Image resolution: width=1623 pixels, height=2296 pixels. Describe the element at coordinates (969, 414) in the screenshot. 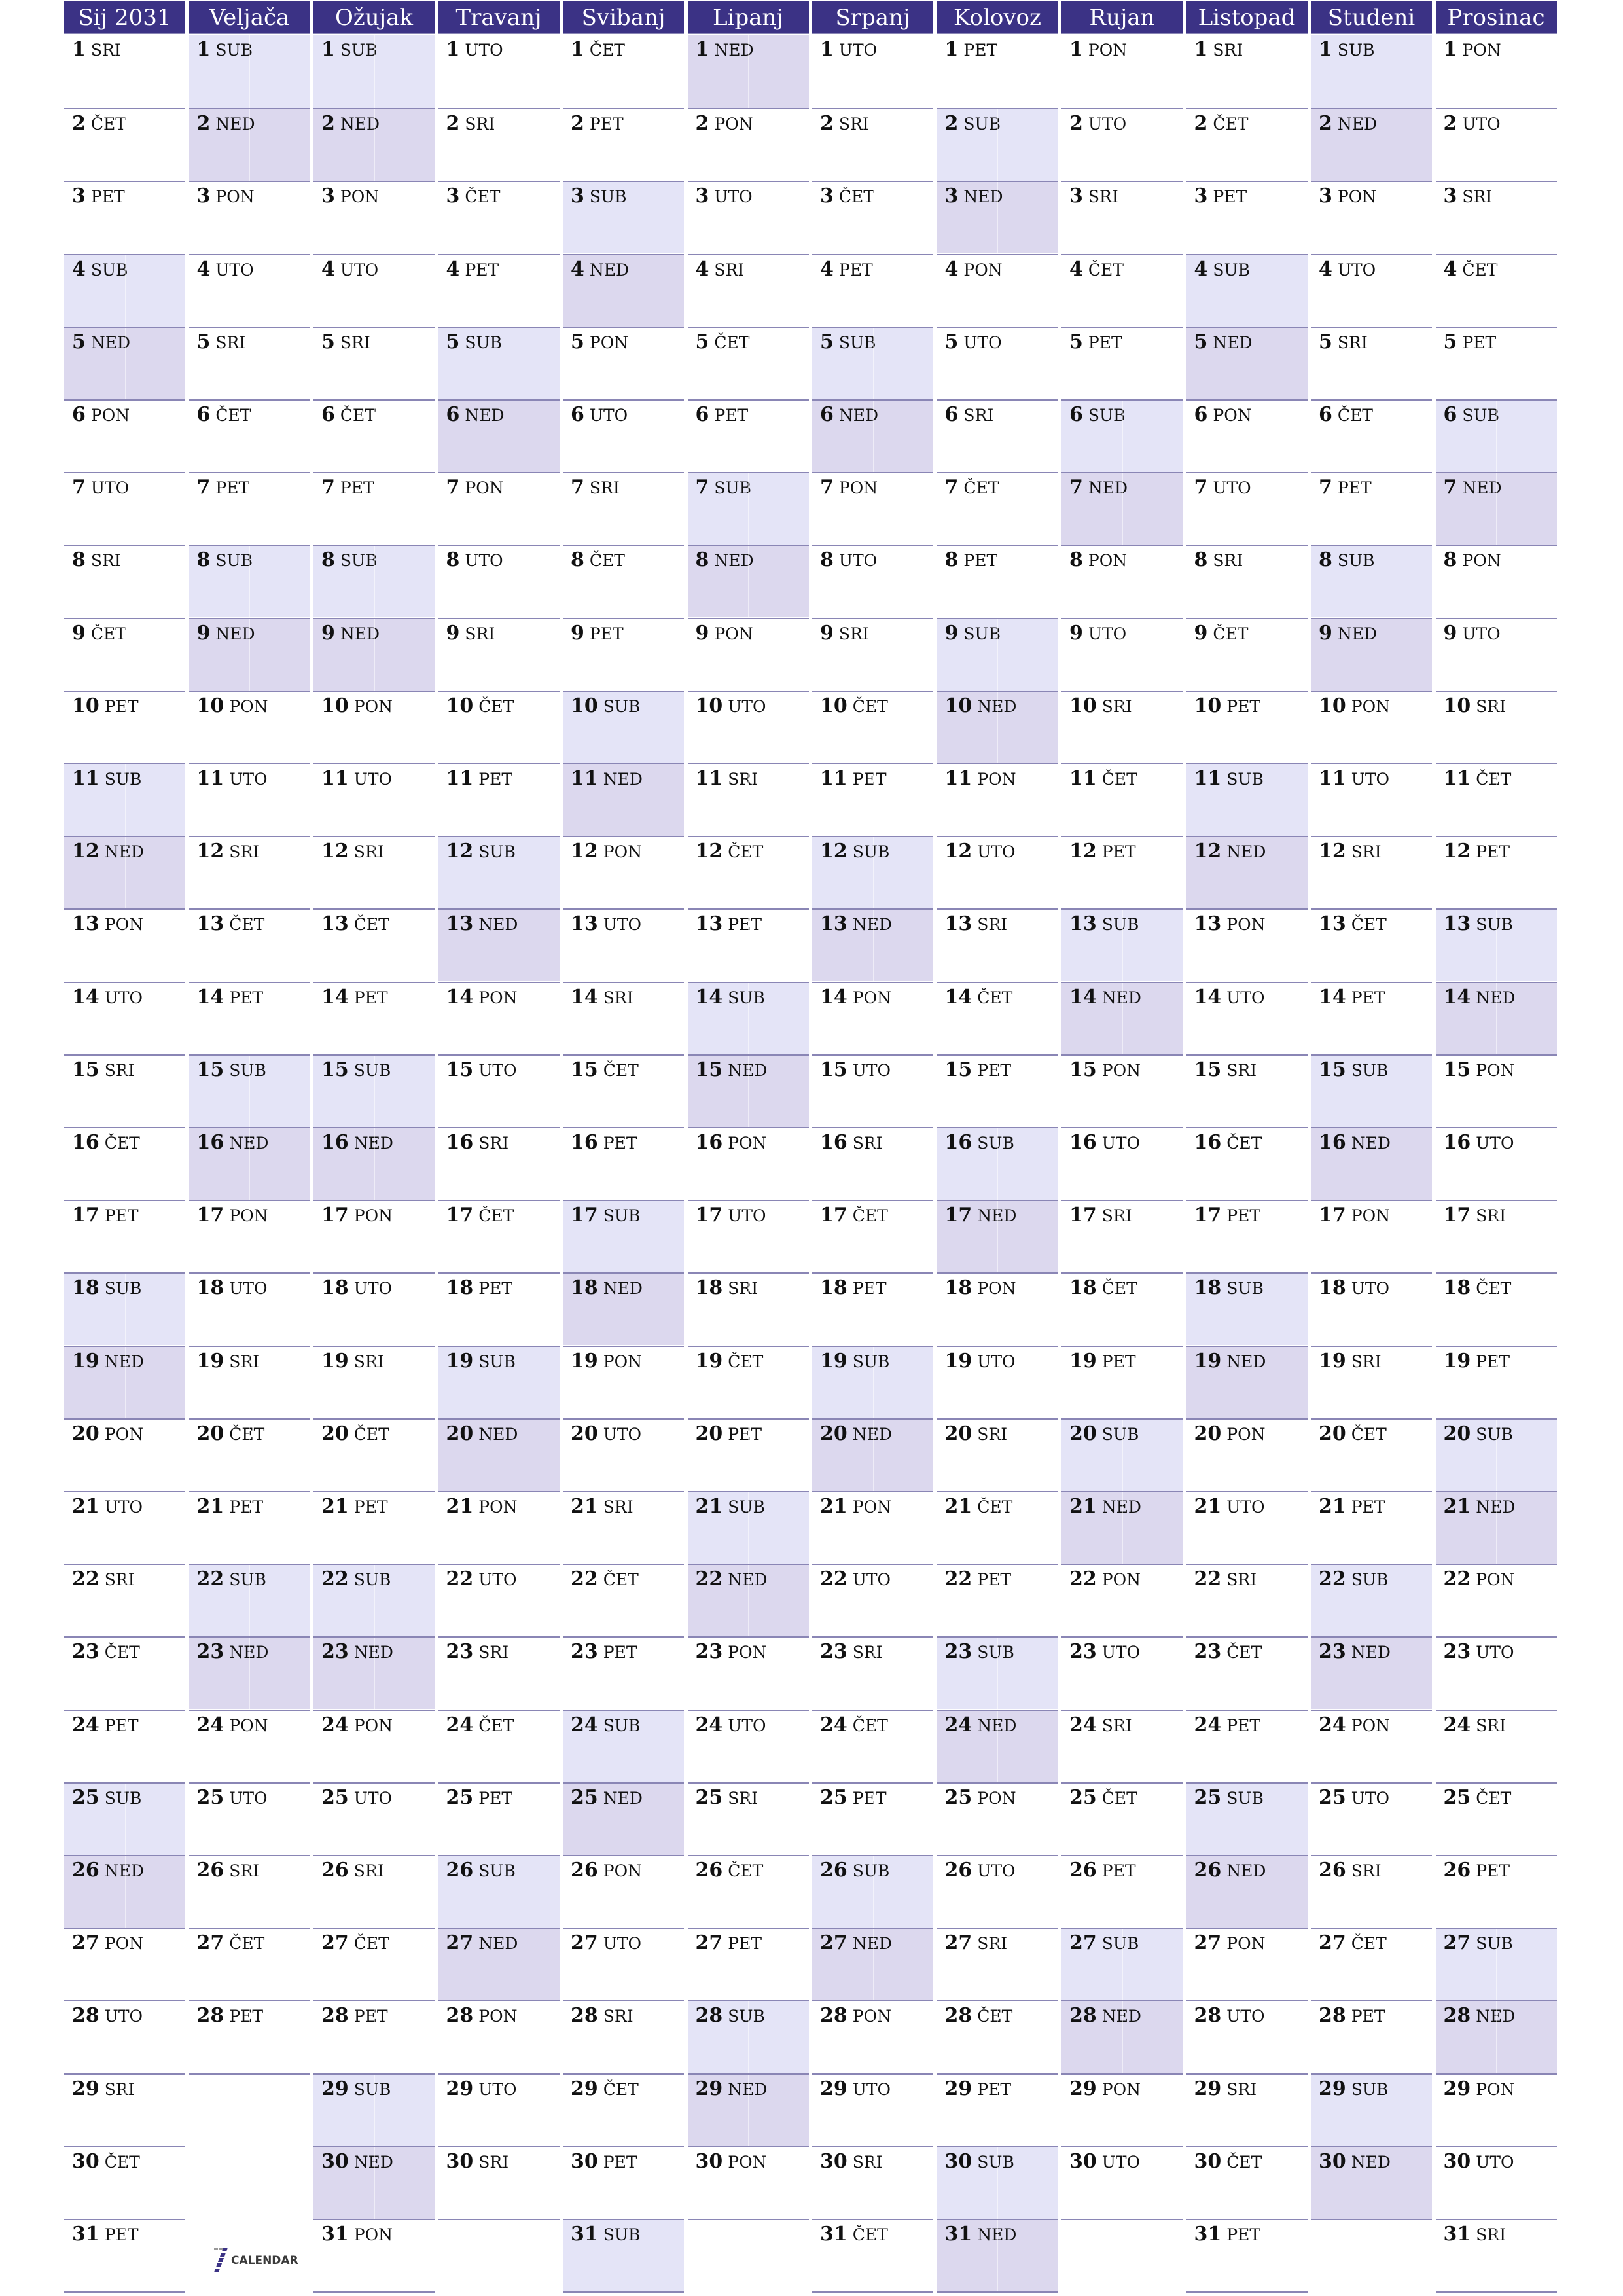

I see `day-number: 6 SRI` at that location.